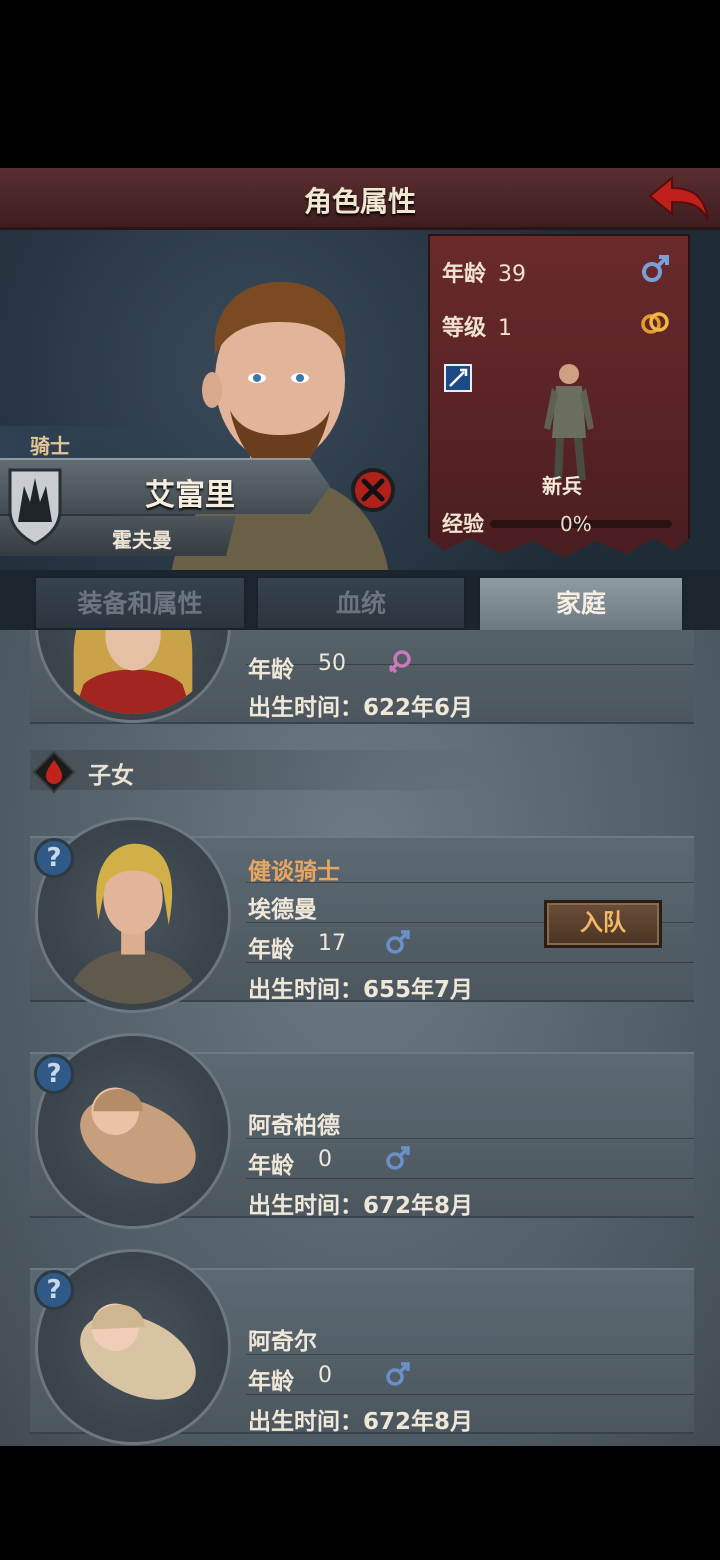  Describe the element at coordinates (655, 323) in the screenshot. I see `wedding-rings-icon` at that location.